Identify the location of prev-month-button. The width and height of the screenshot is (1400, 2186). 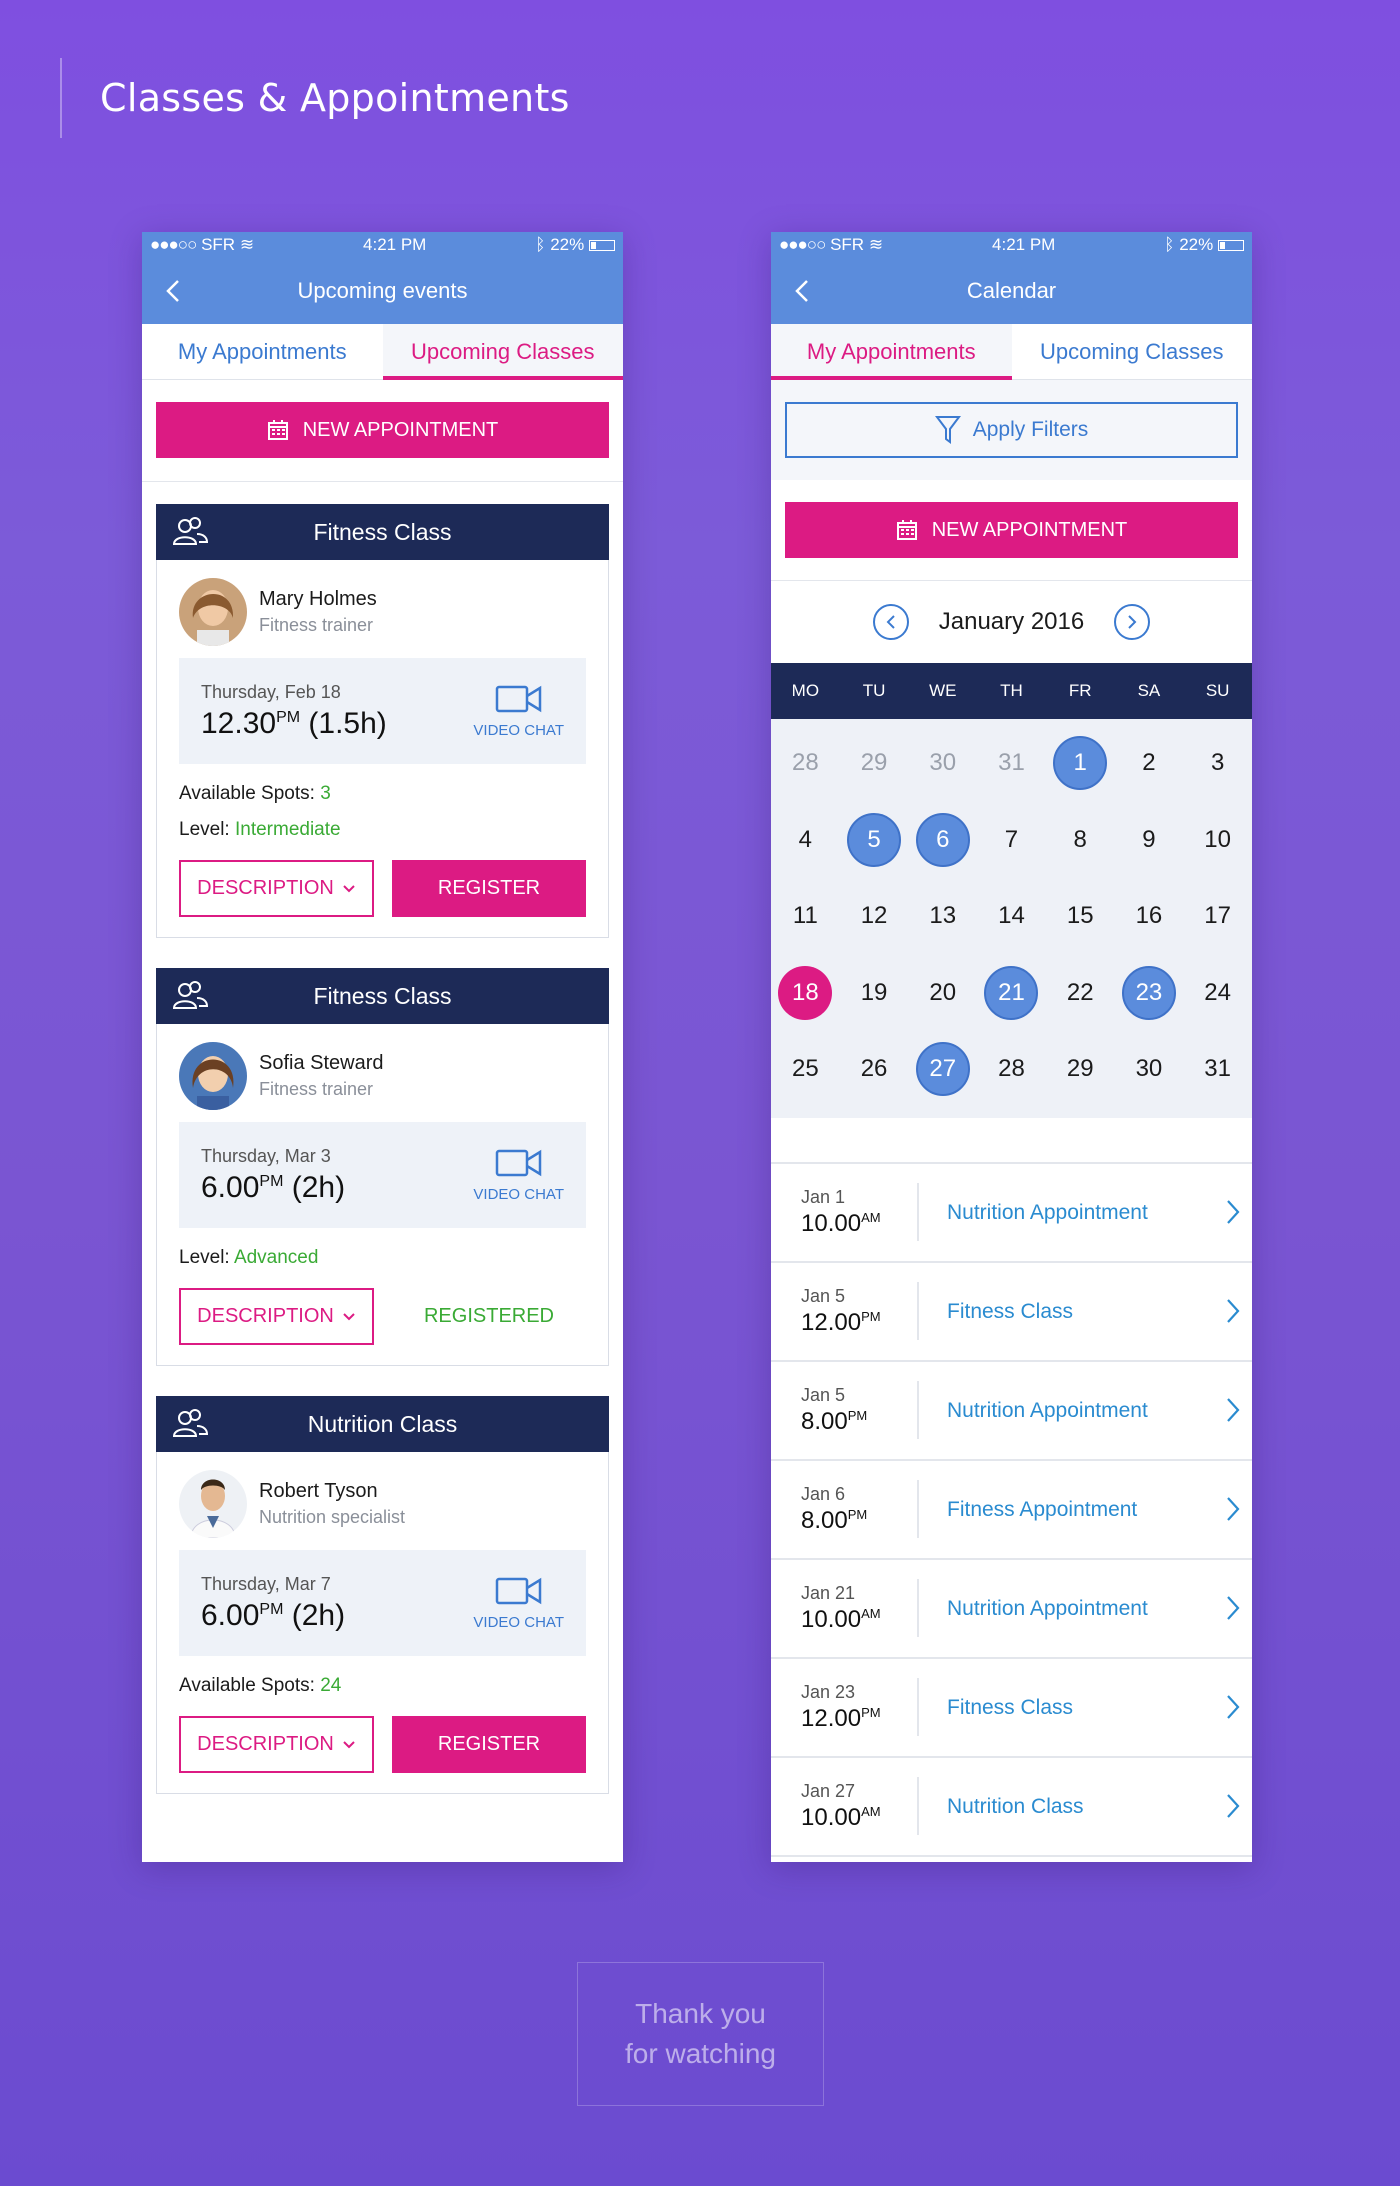
(890, 622).